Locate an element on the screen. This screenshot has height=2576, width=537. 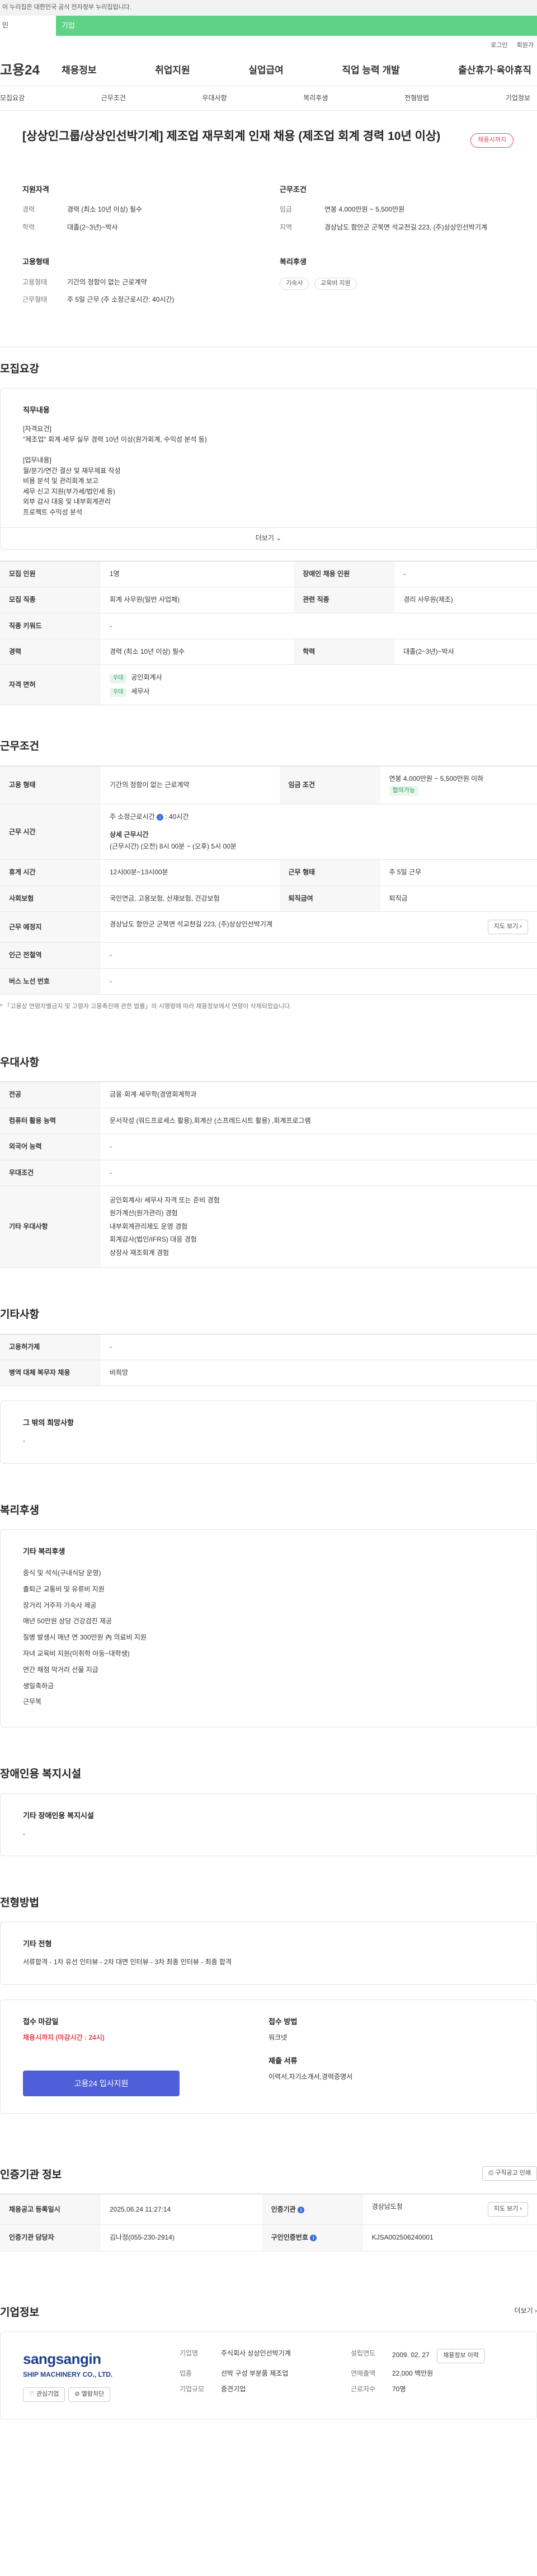
disabled-section-title: 장애인용 복지시설 is located at coordinates (41, 1775).